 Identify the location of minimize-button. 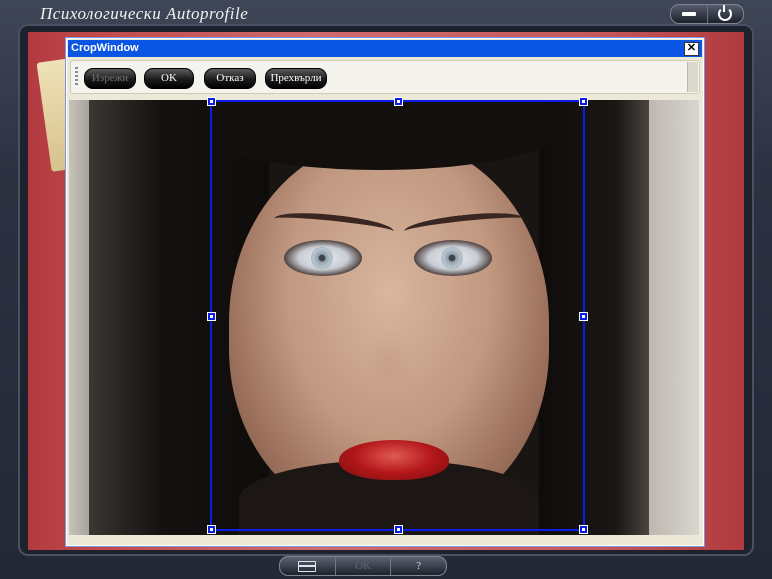
(689, 14).